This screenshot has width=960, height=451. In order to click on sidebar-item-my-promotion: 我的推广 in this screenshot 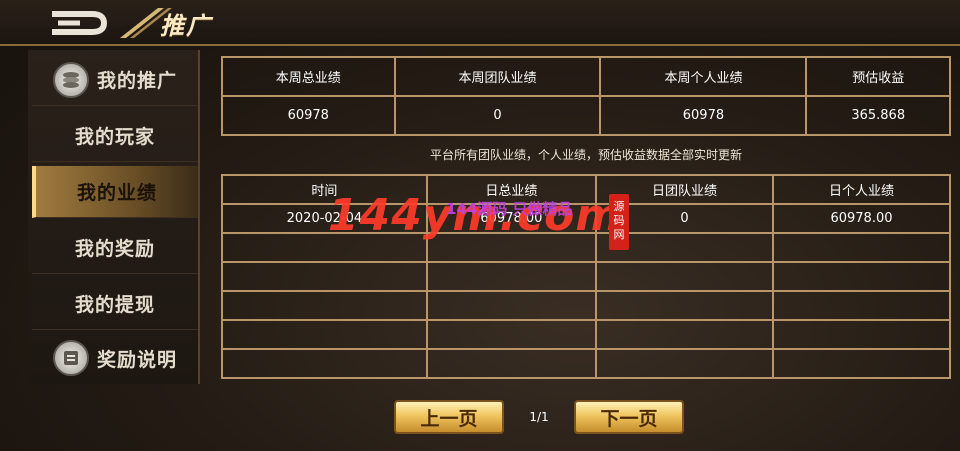, I will do `click(115, 80)`.